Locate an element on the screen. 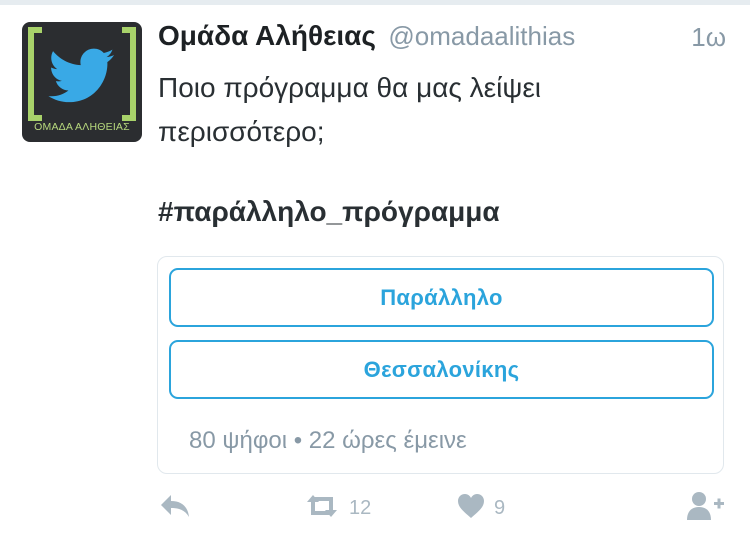 The image size is (750, 535). top-divider is located at coordinates (375, 2).